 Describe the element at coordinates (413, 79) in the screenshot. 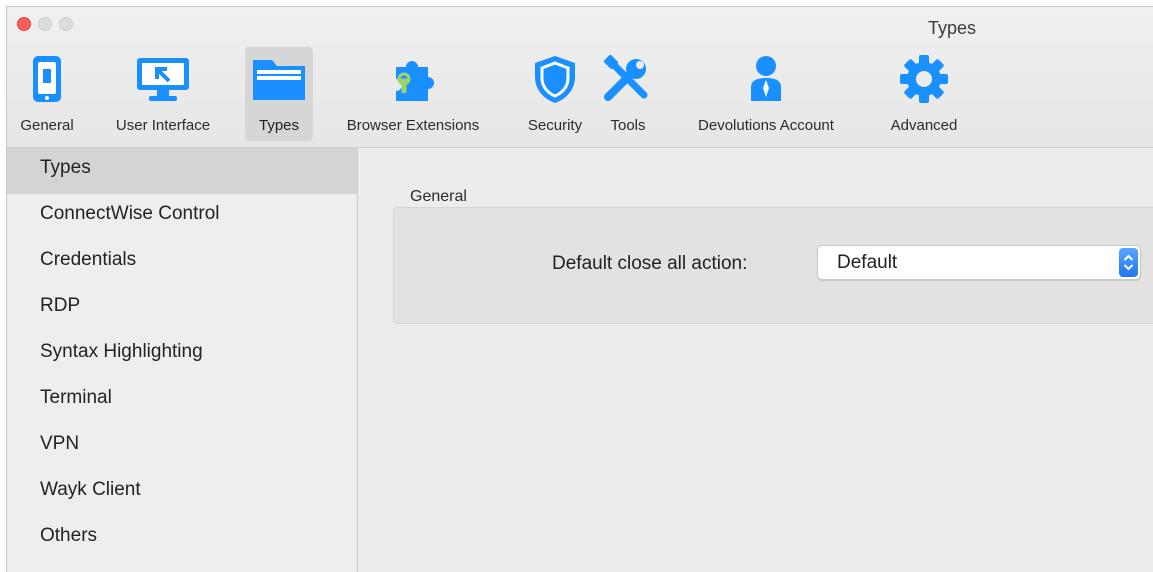

I see `puzzle-icon` at that location.